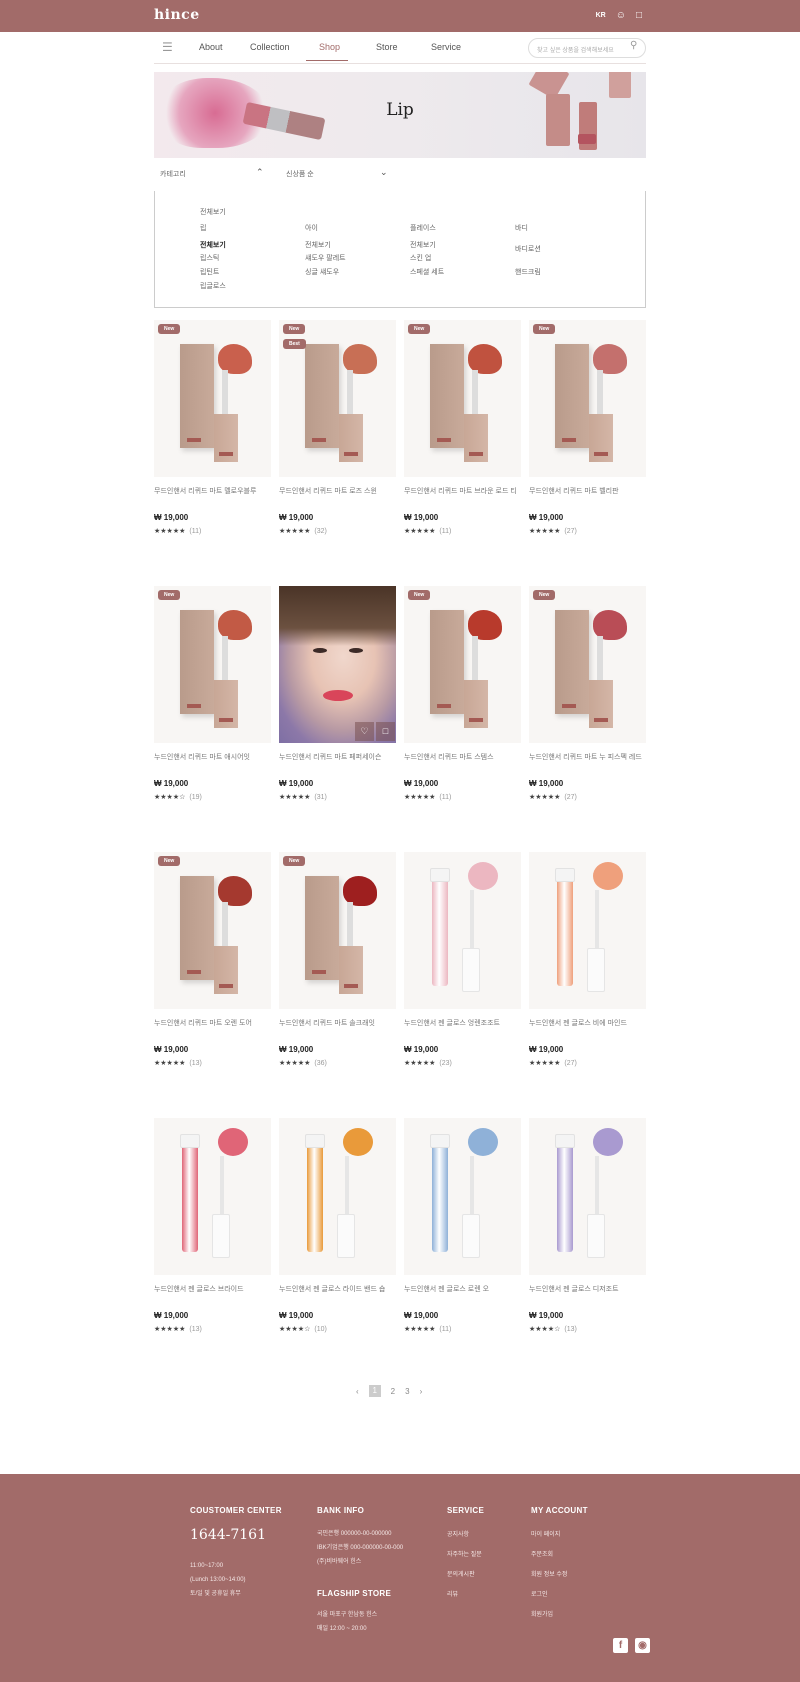 The width and height of the screenshot is (800, 1682). What do you see at coordinates (213, 245) in the screenshot?
I see `category-lip-all: 전체보기` at bounding box center [213, 245].